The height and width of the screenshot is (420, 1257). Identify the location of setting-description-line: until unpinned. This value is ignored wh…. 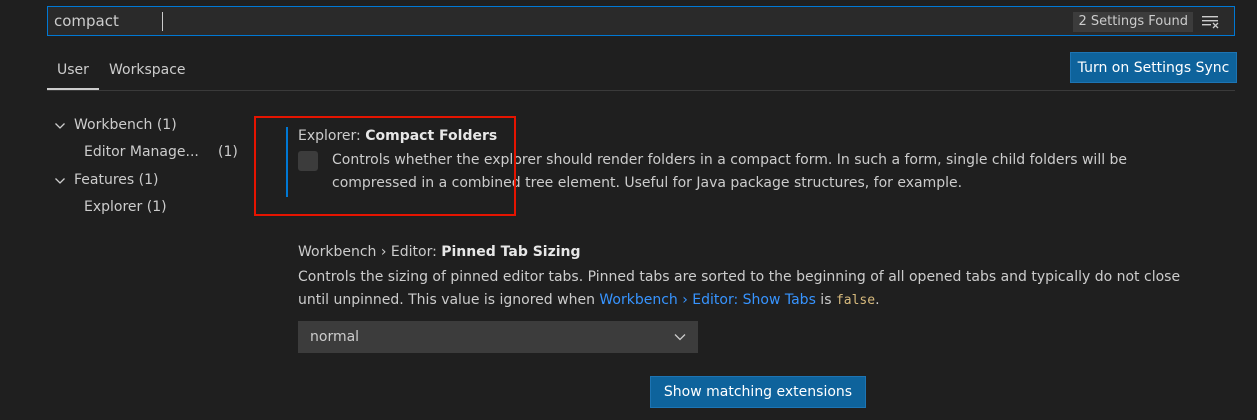
(589, 300).